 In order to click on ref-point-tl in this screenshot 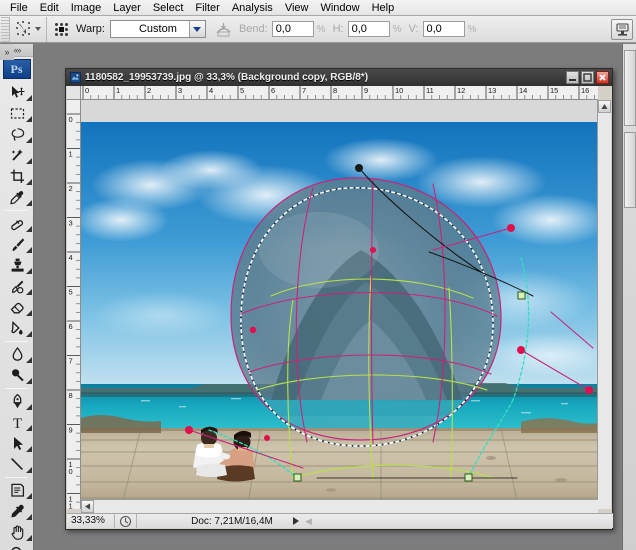, I will do `click(56, 24)`.